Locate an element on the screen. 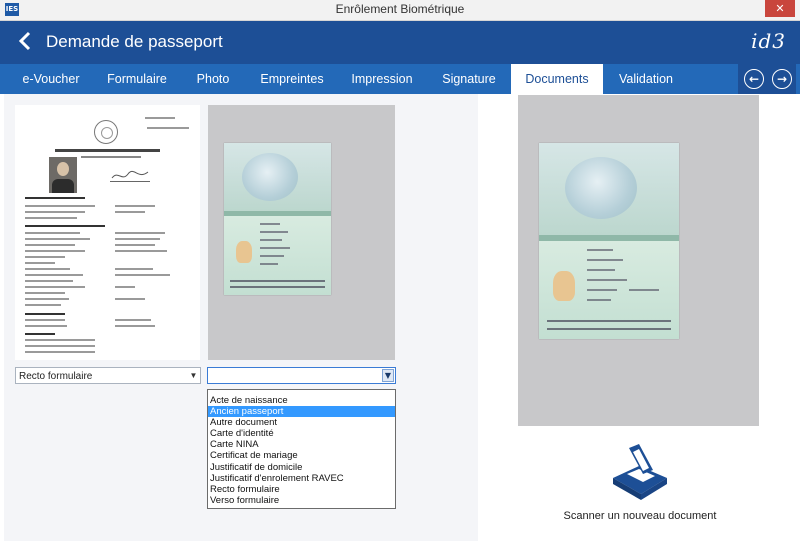 This screenshot has height=541, width=800. option-recto-formulaire: Recto formulaire is located at coordinates (301, 489).